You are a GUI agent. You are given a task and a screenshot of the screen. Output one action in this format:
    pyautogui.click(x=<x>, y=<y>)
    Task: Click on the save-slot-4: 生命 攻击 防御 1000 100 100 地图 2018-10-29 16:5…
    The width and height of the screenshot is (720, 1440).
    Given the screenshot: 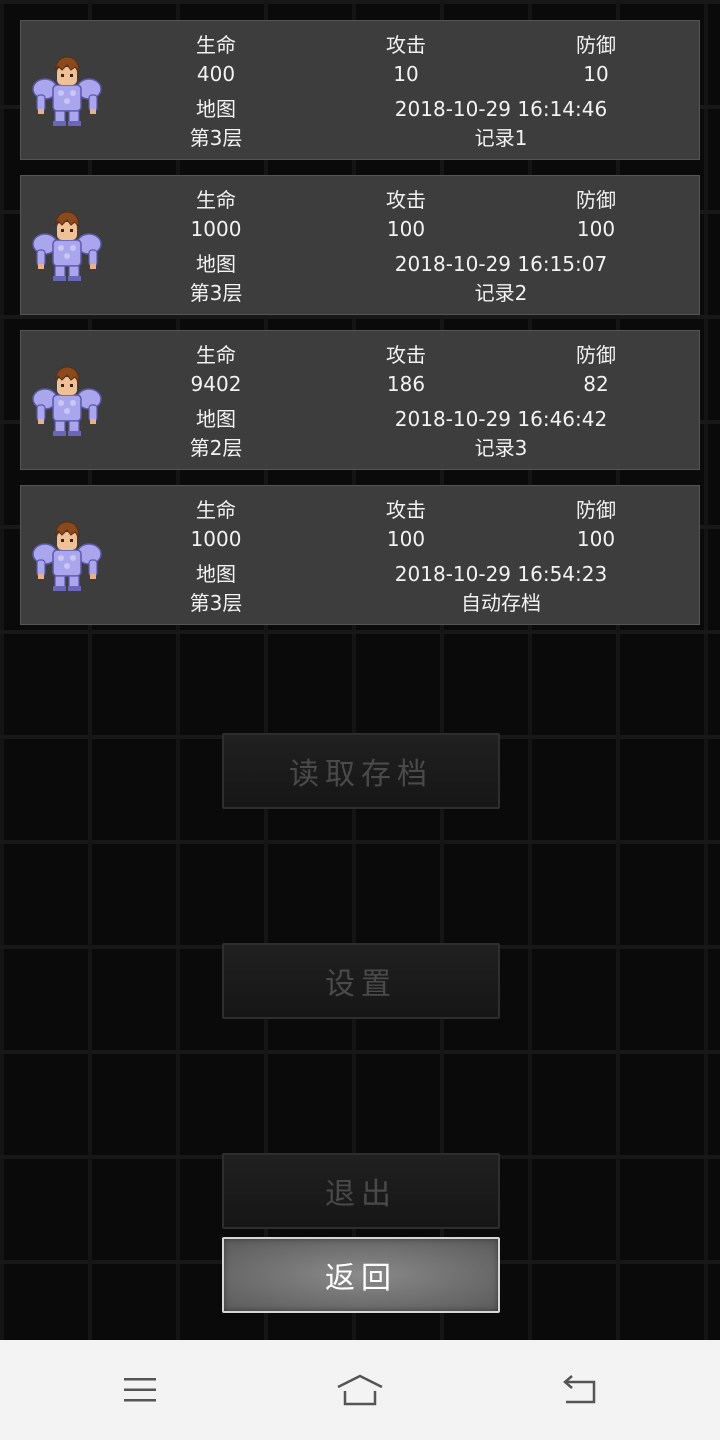 What is the action you would take?
    pyautogui.click(x=360, y=555)
    